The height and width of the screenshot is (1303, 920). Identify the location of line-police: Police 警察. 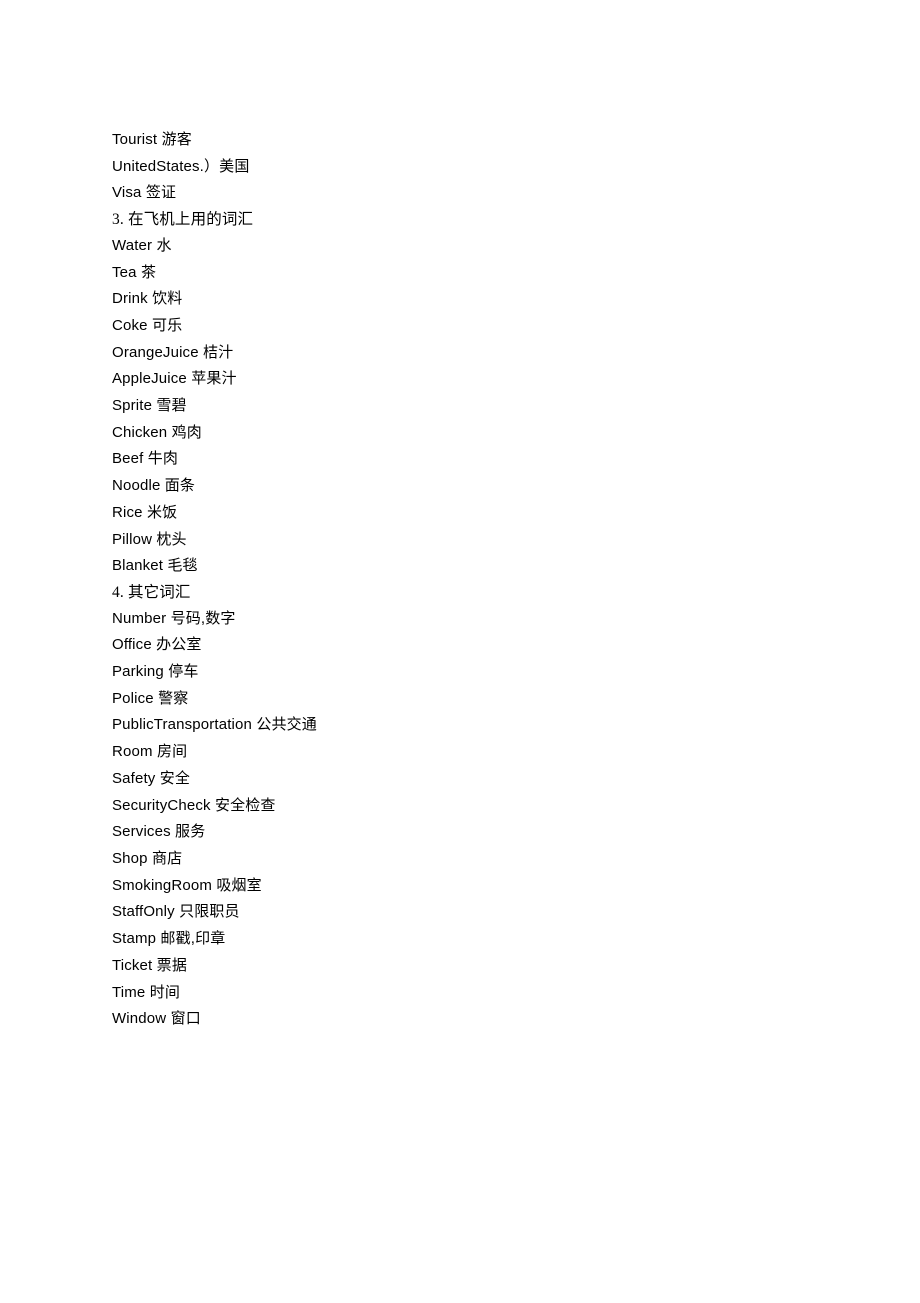
(150, 698).